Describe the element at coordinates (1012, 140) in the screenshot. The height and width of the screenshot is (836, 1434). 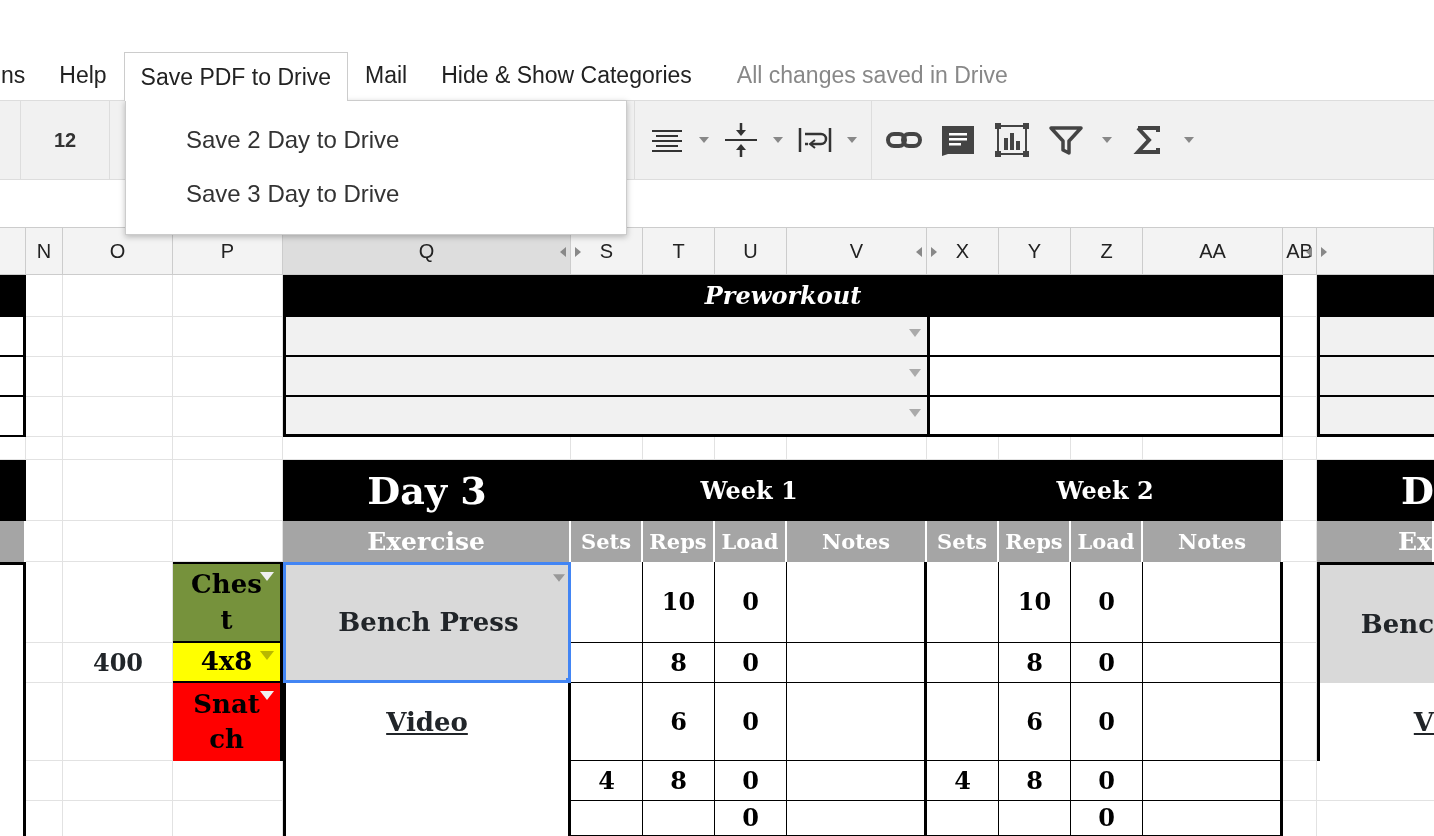
I see `chart-icon` at that location.